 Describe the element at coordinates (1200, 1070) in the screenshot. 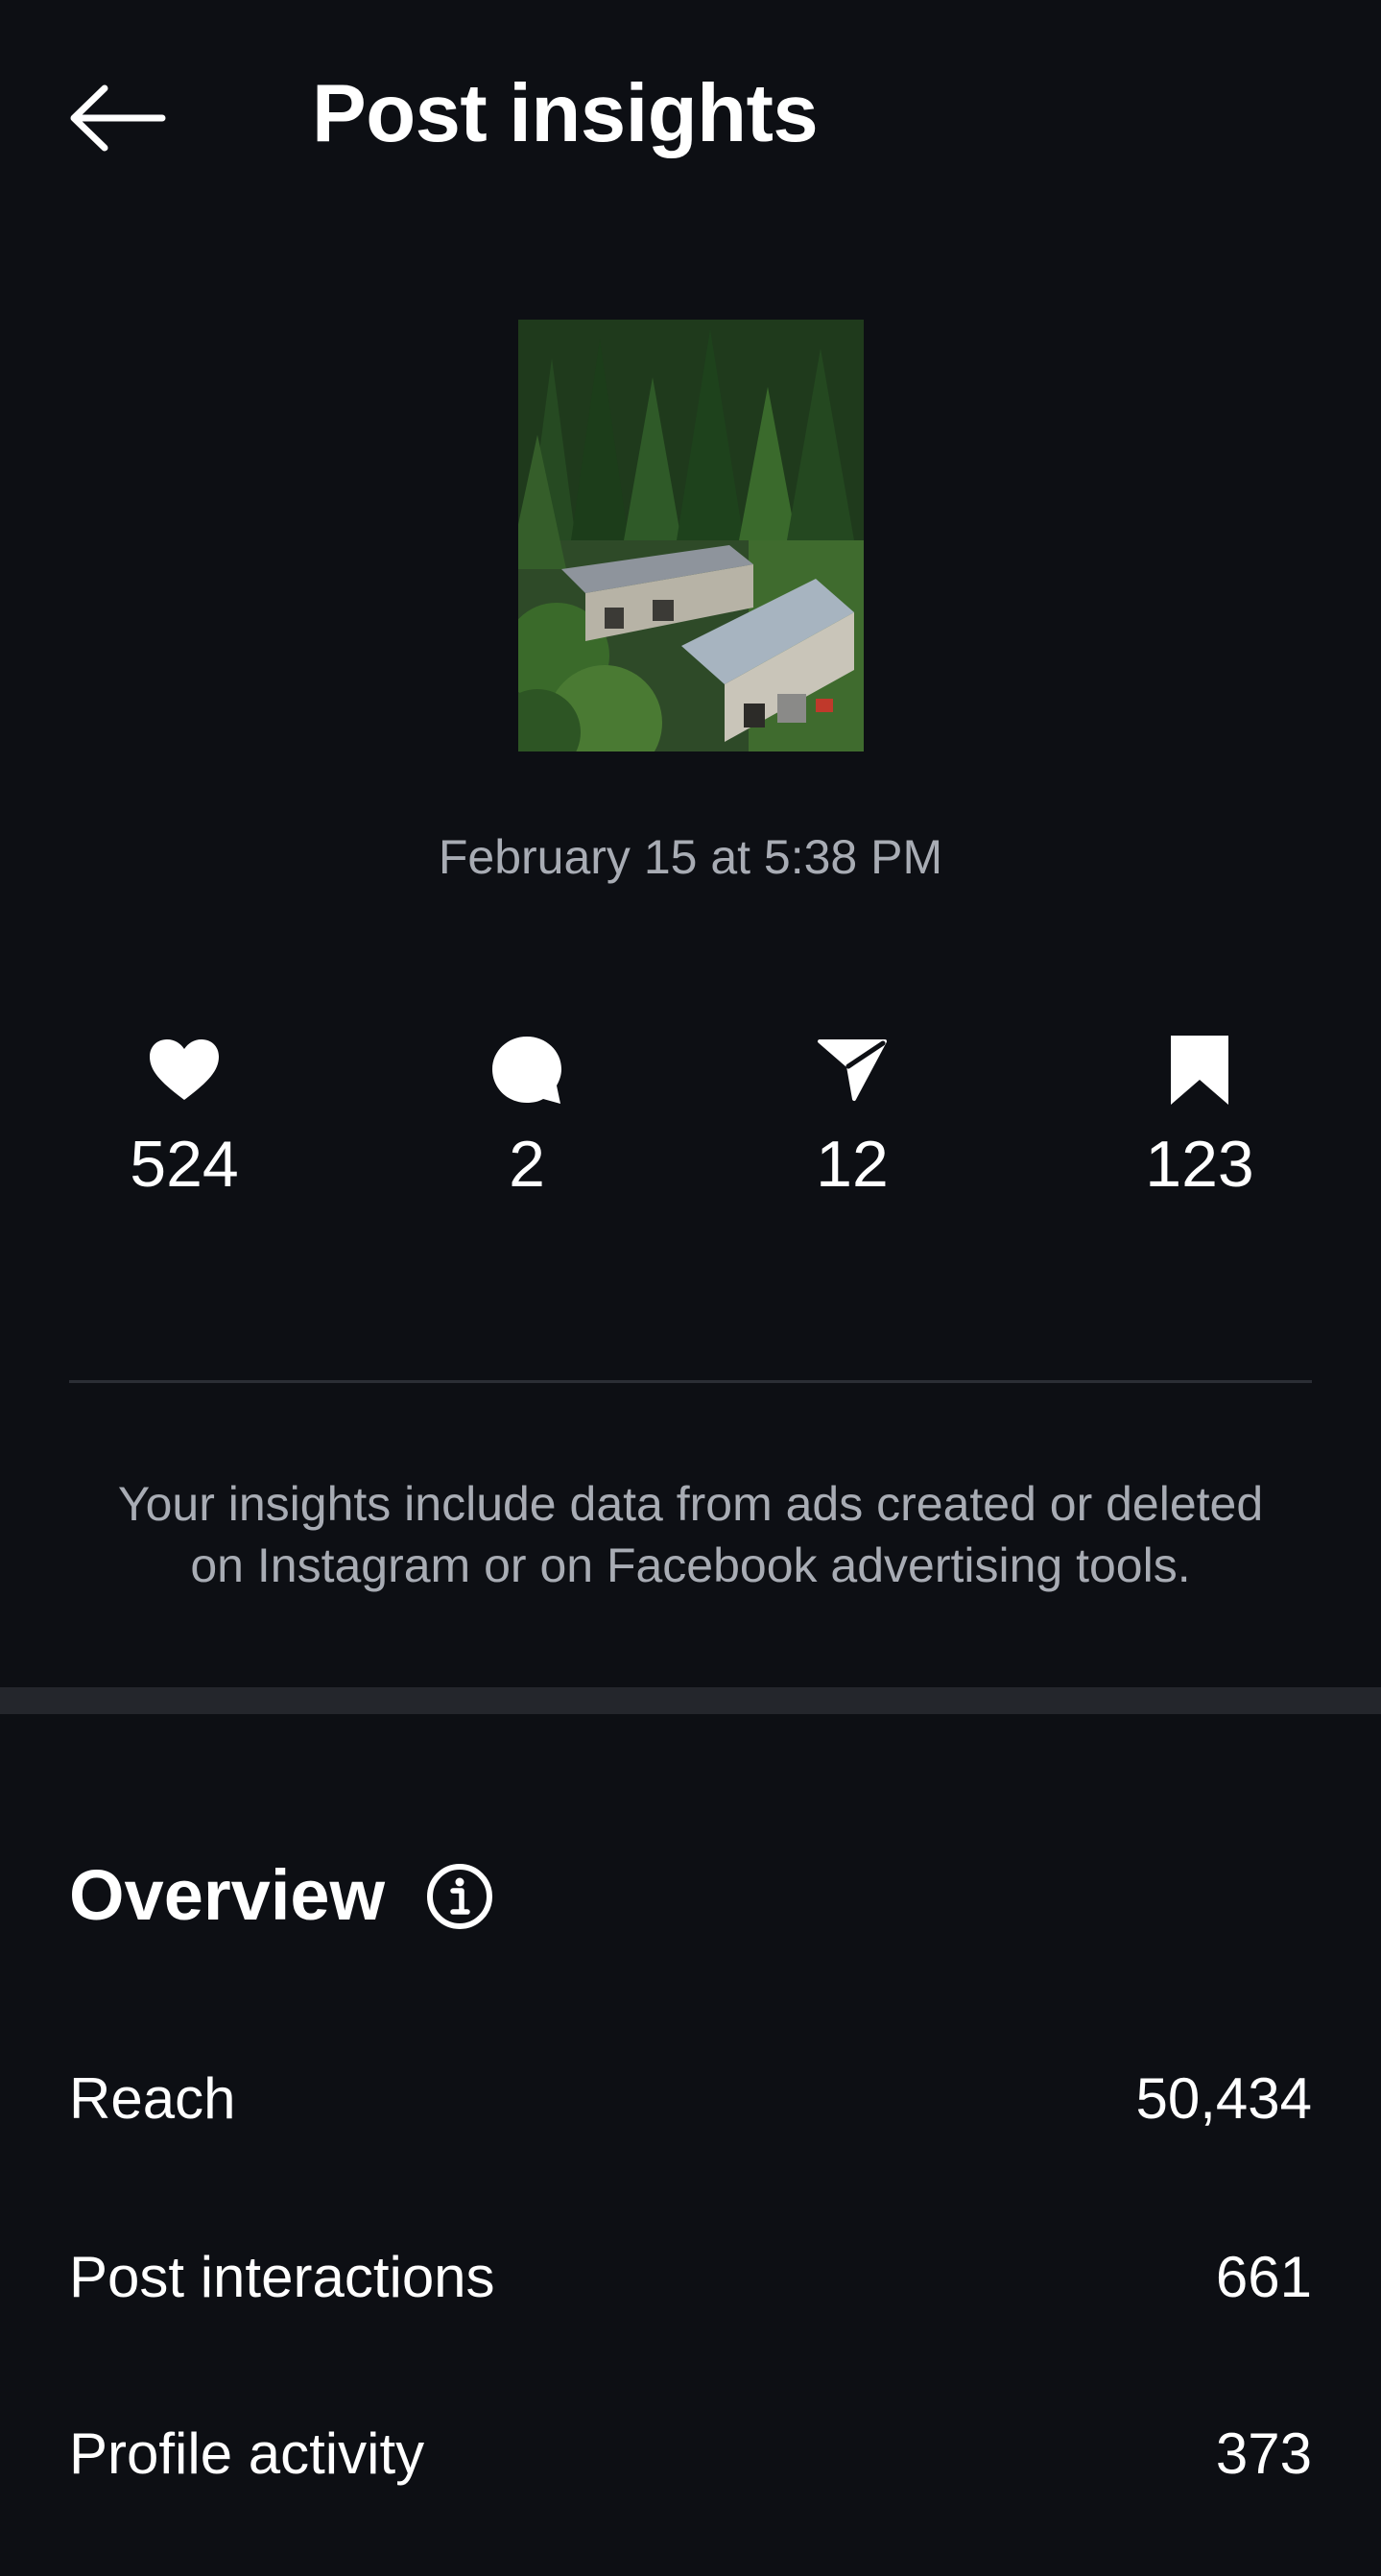

I see `bookmark-icon` at that location.